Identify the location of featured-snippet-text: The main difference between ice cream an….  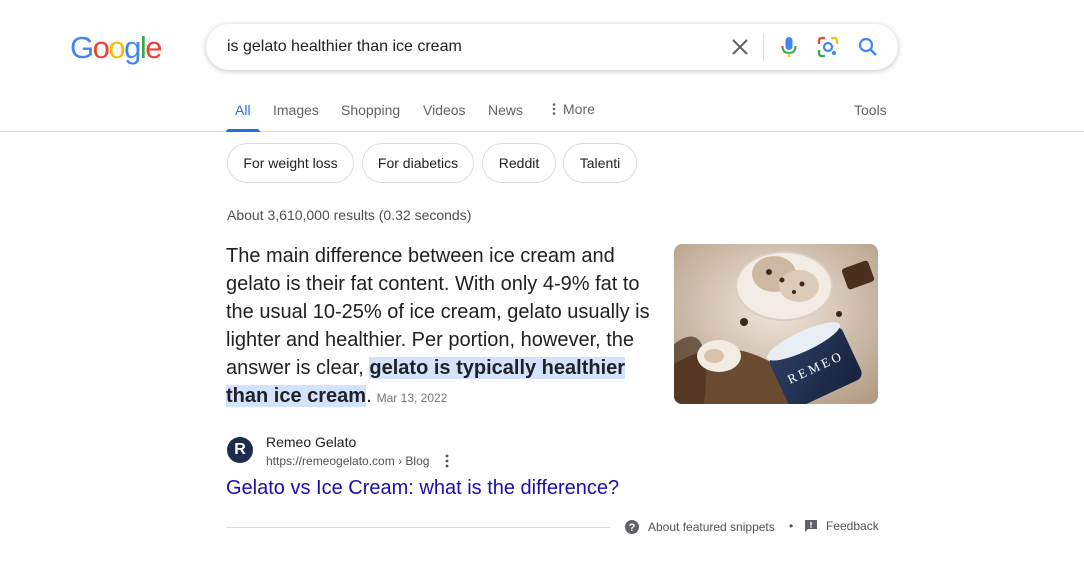
(441, 327).